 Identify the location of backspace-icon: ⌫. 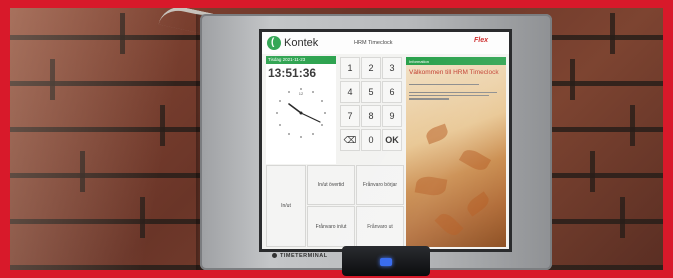
(350, 140).